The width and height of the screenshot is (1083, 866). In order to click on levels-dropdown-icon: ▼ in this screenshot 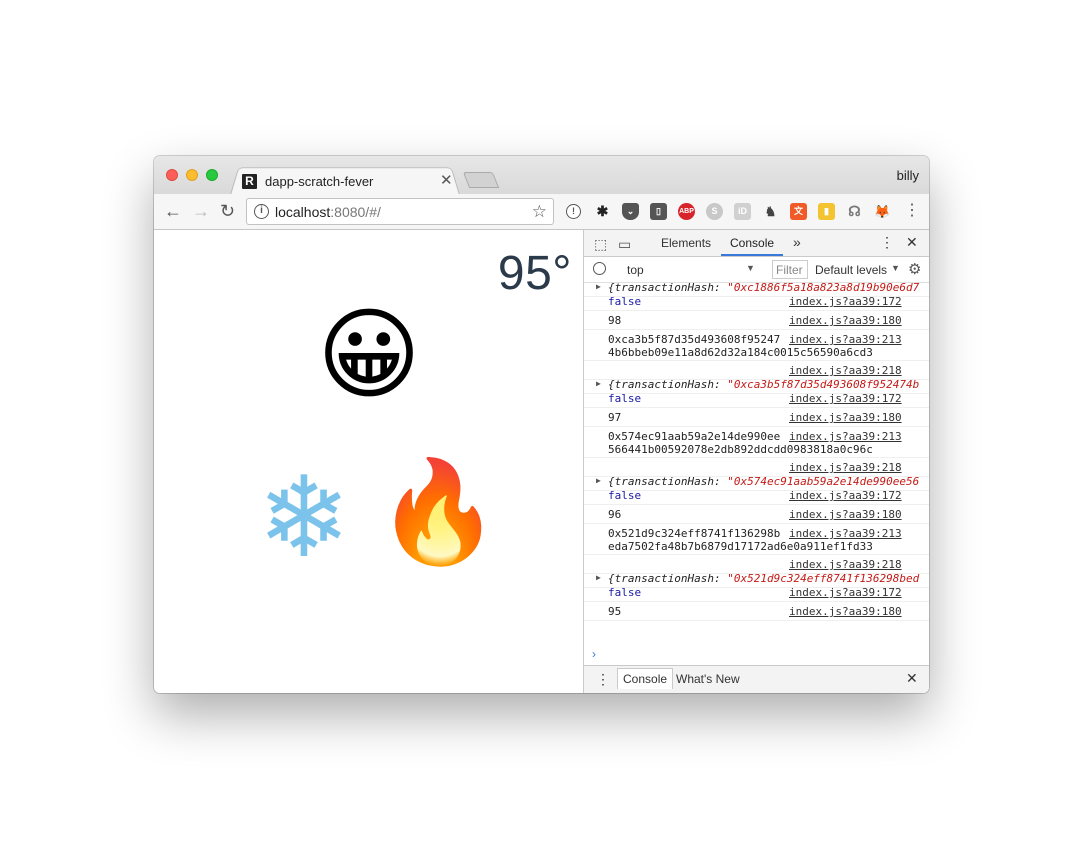, I will do `click(895, 268)`.